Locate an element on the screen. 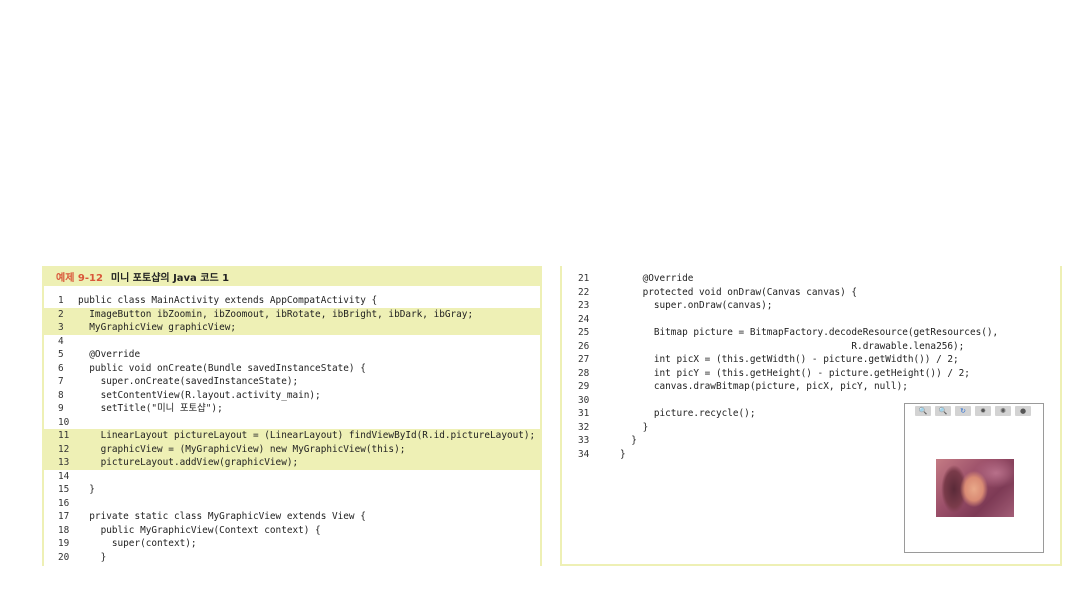 The image size is (1080, 608). code-line: 16 is located at coordinates (292, 504).